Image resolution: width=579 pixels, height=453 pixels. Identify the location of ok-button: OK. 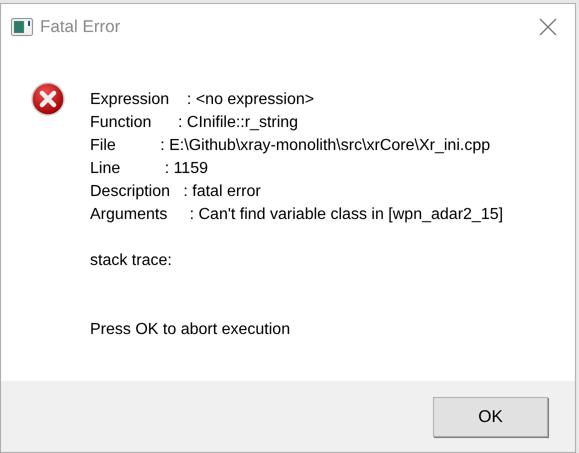
(490, 416).